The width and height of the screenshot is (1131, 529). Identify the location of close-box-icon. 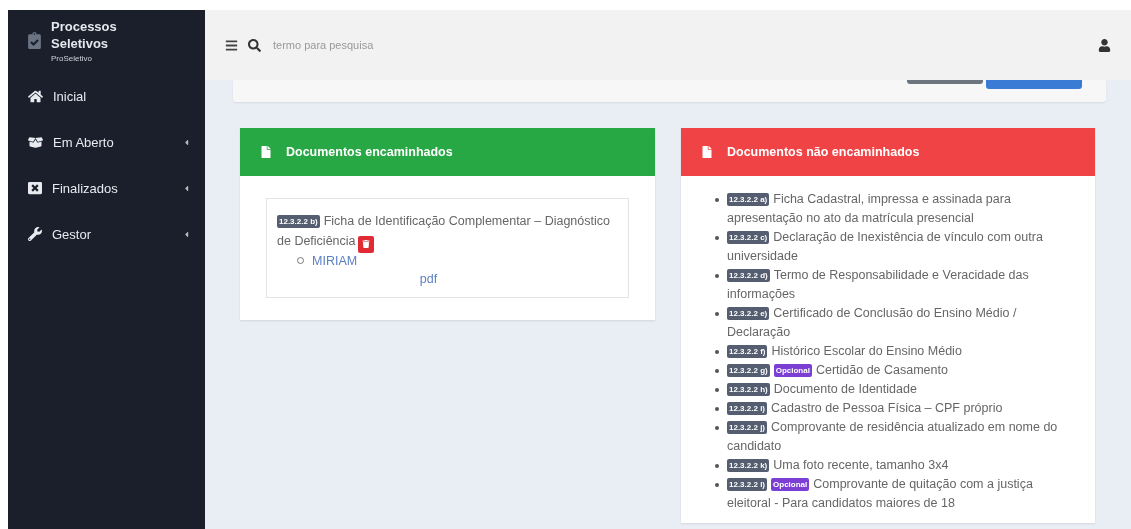
(35, 188).